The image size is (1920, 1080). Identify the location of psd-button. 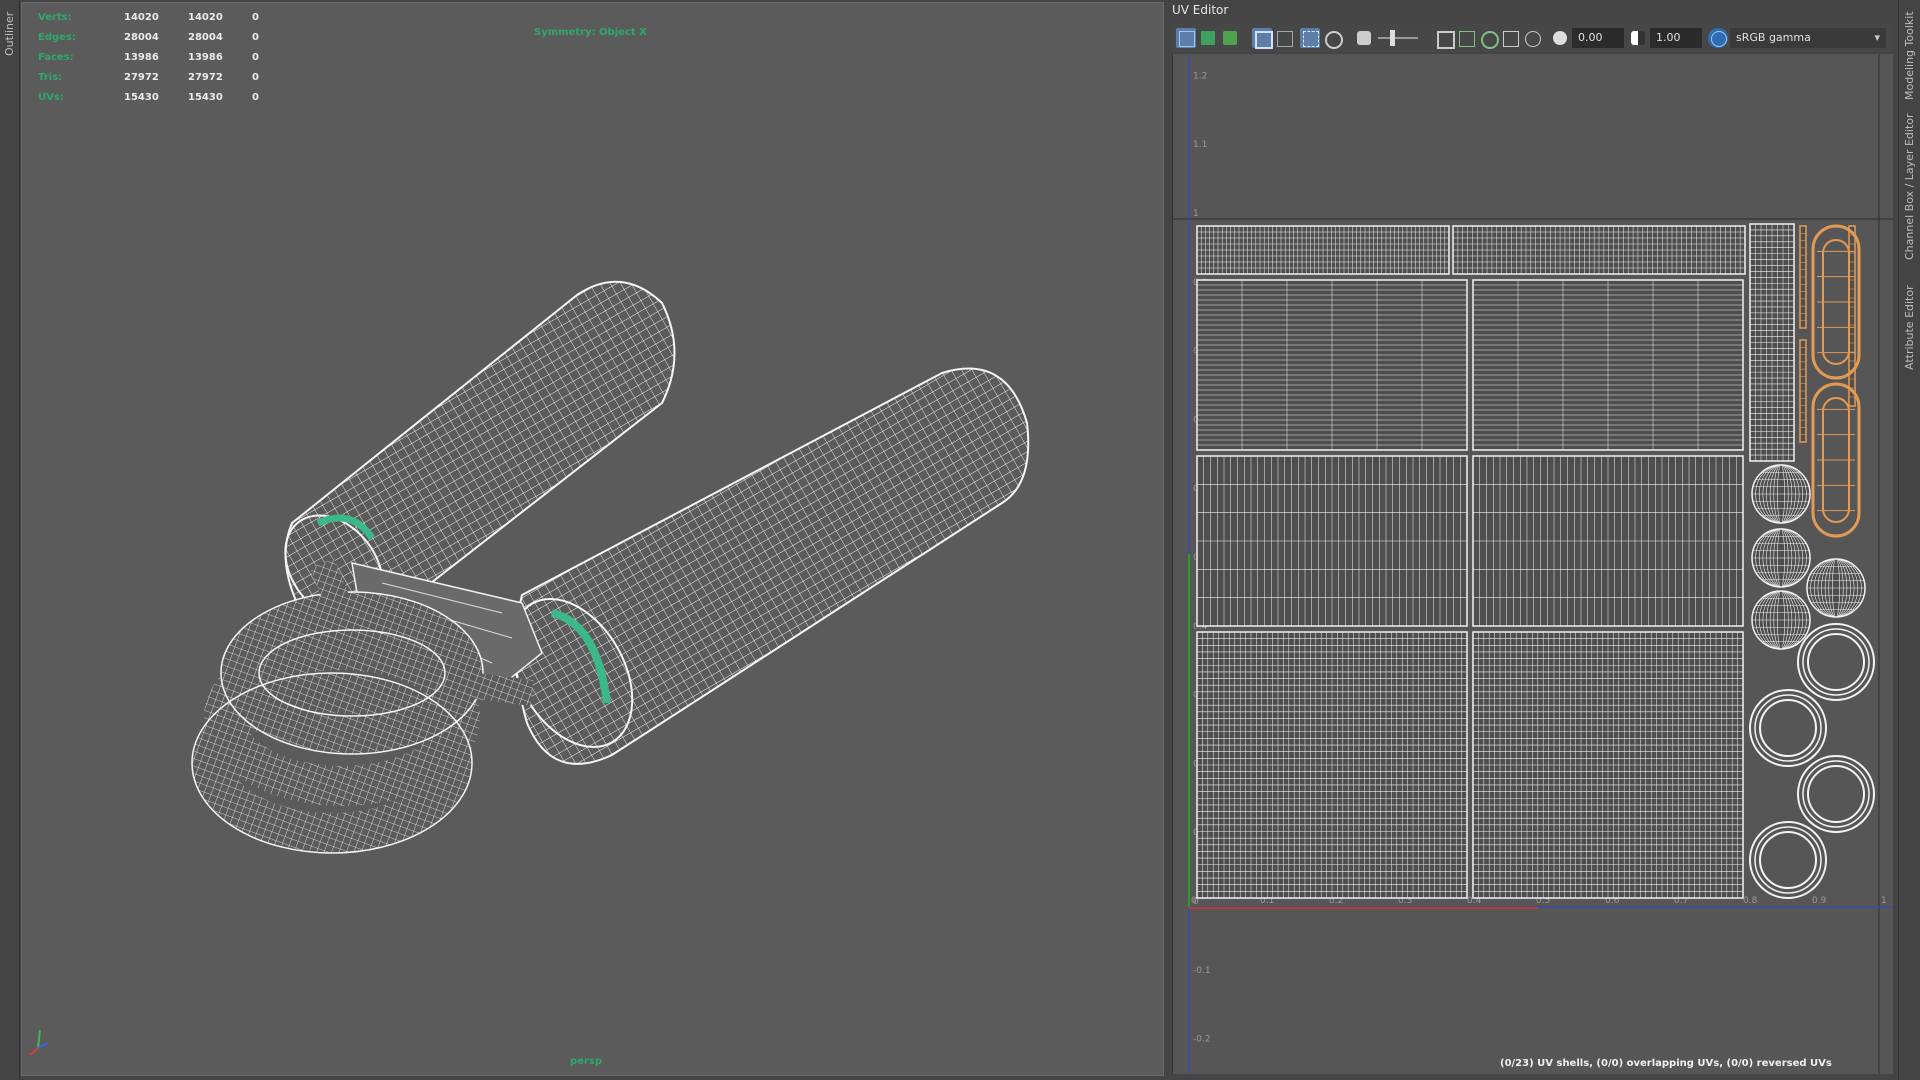
(1532, 38).